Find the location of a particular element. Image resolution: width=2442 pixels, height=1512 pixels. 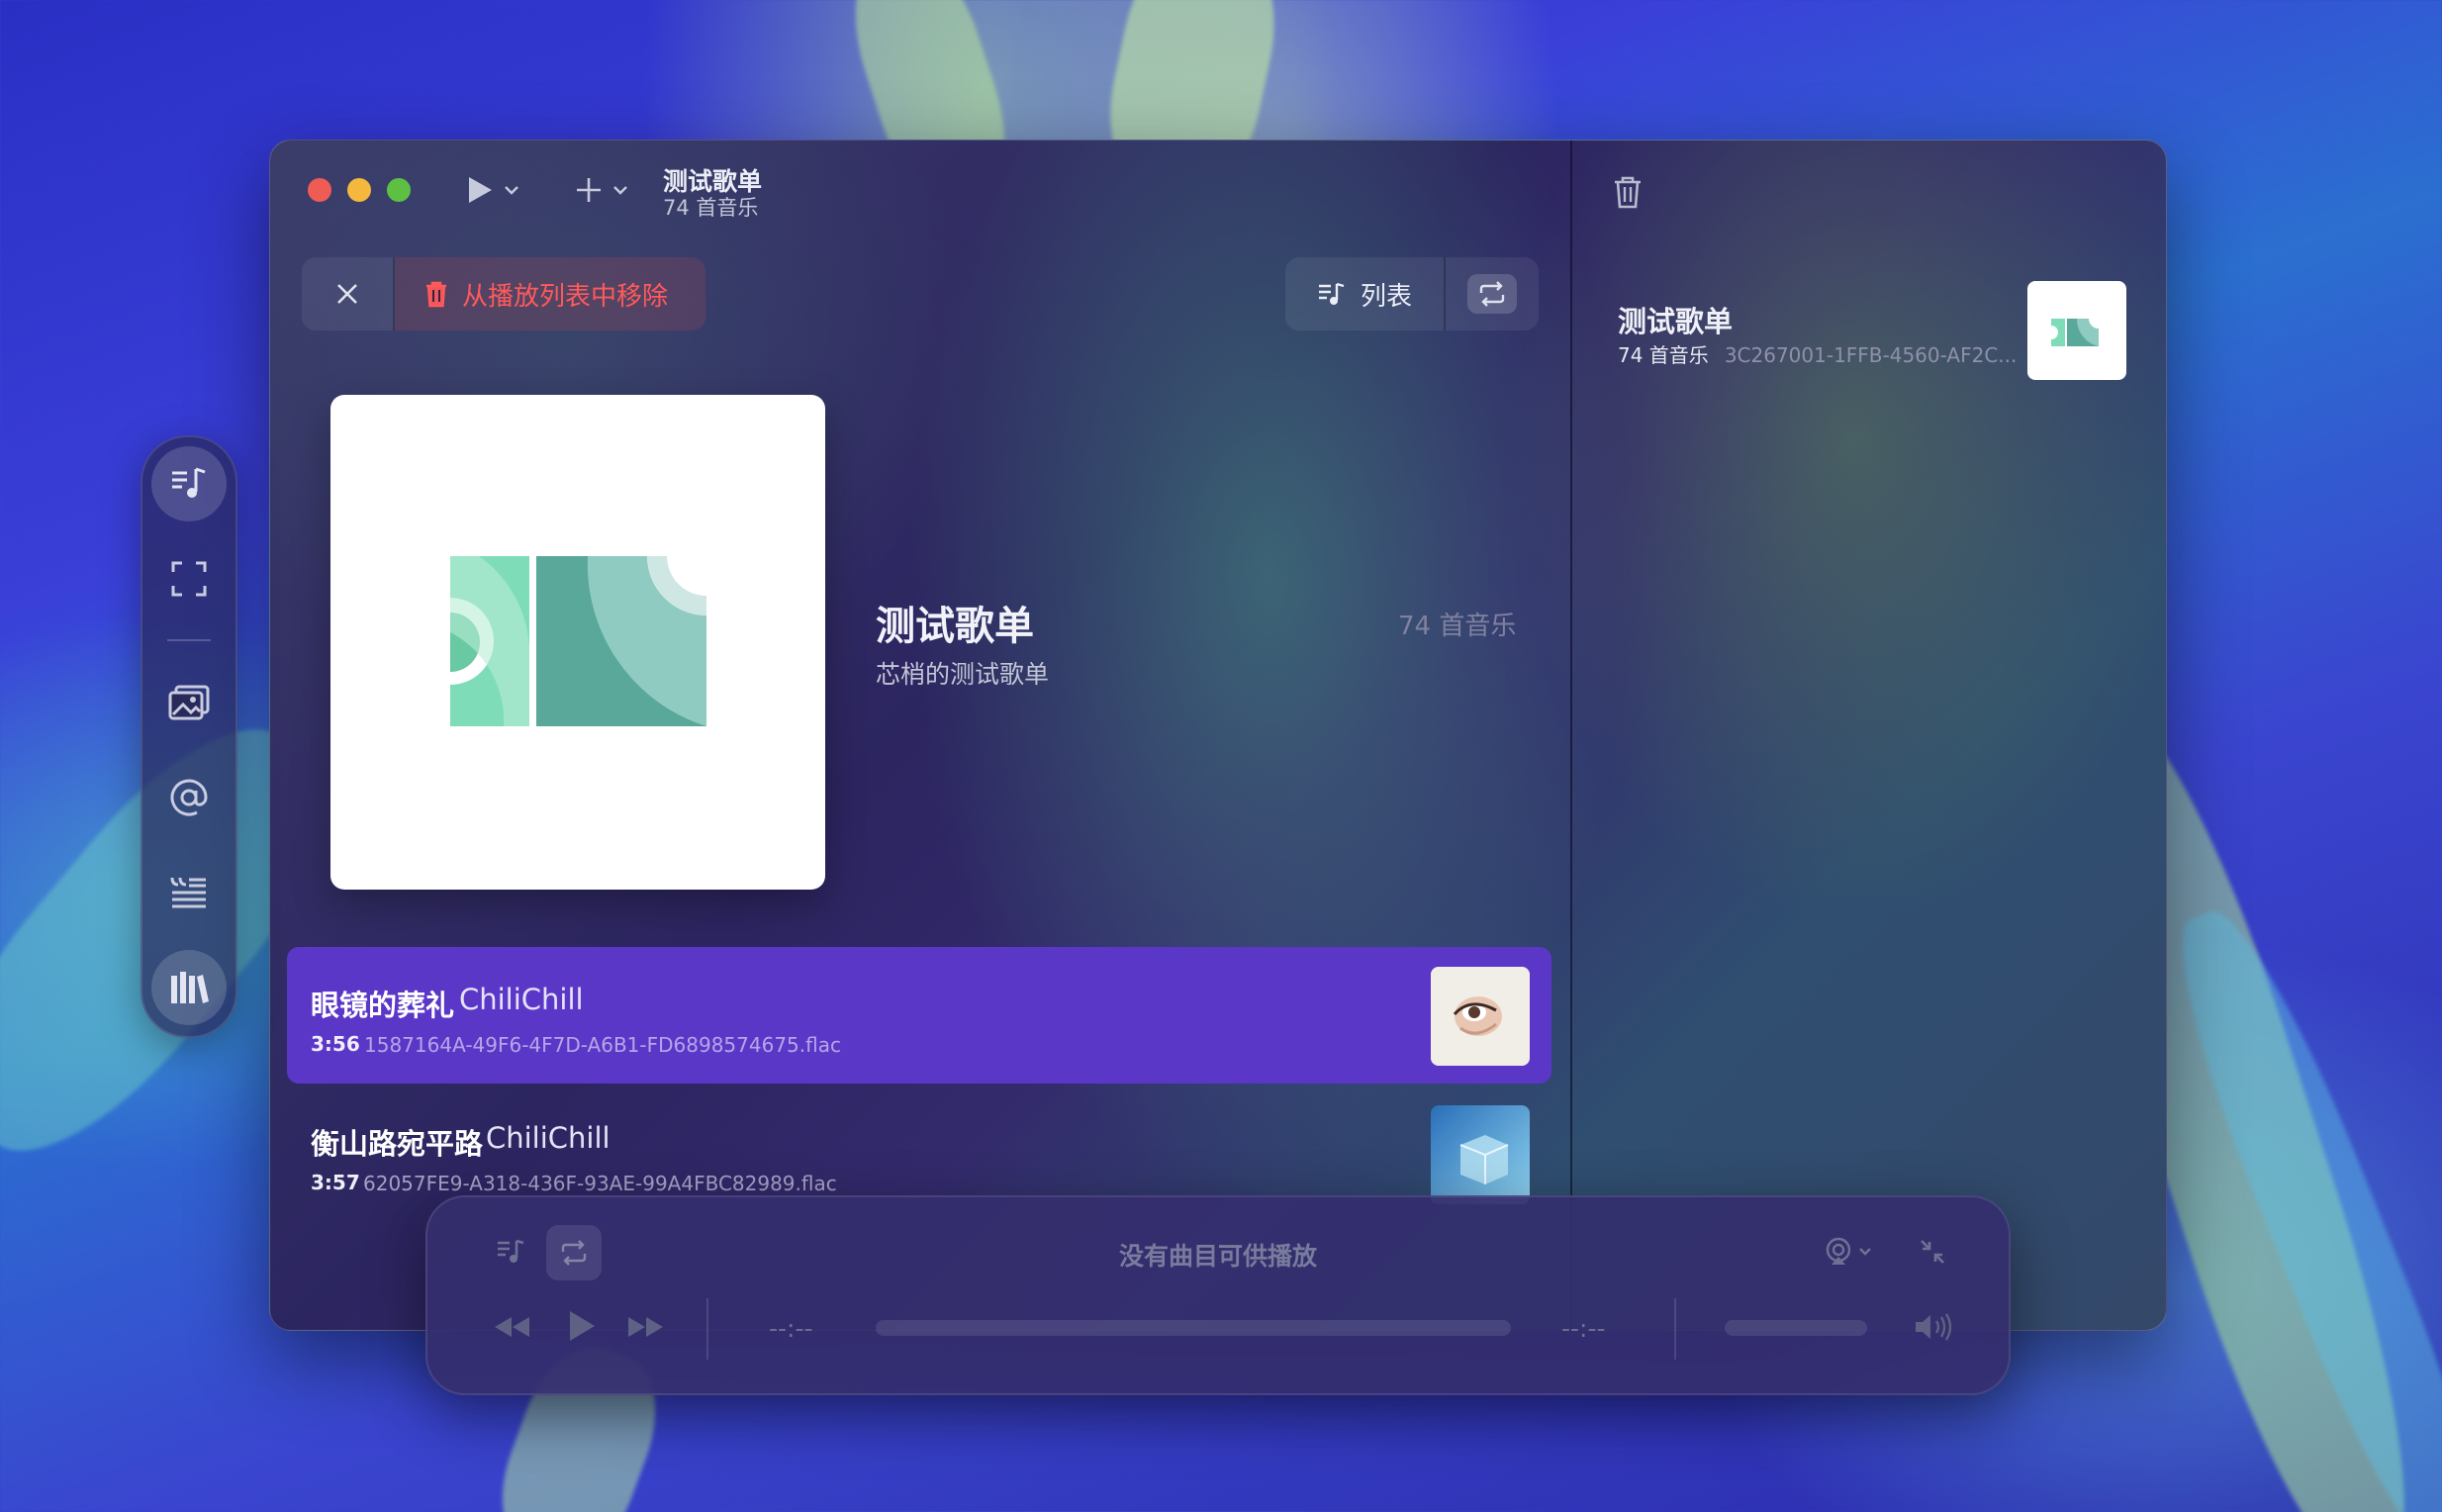

play-button is located at coordinates (582, 1326).